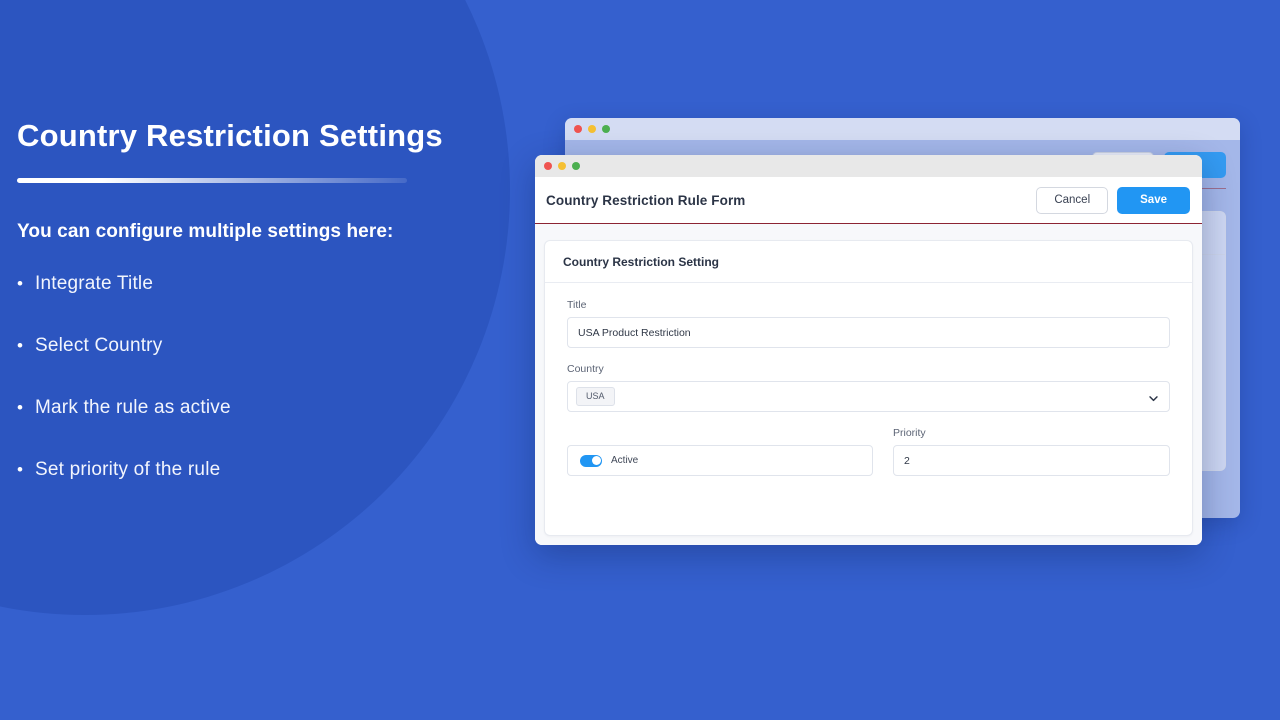 The height and width of the screenshot is (720, 1280). Describe the element at coordinates (577, 305) in the screenshot. I see `title-field-label: Title` at that location.